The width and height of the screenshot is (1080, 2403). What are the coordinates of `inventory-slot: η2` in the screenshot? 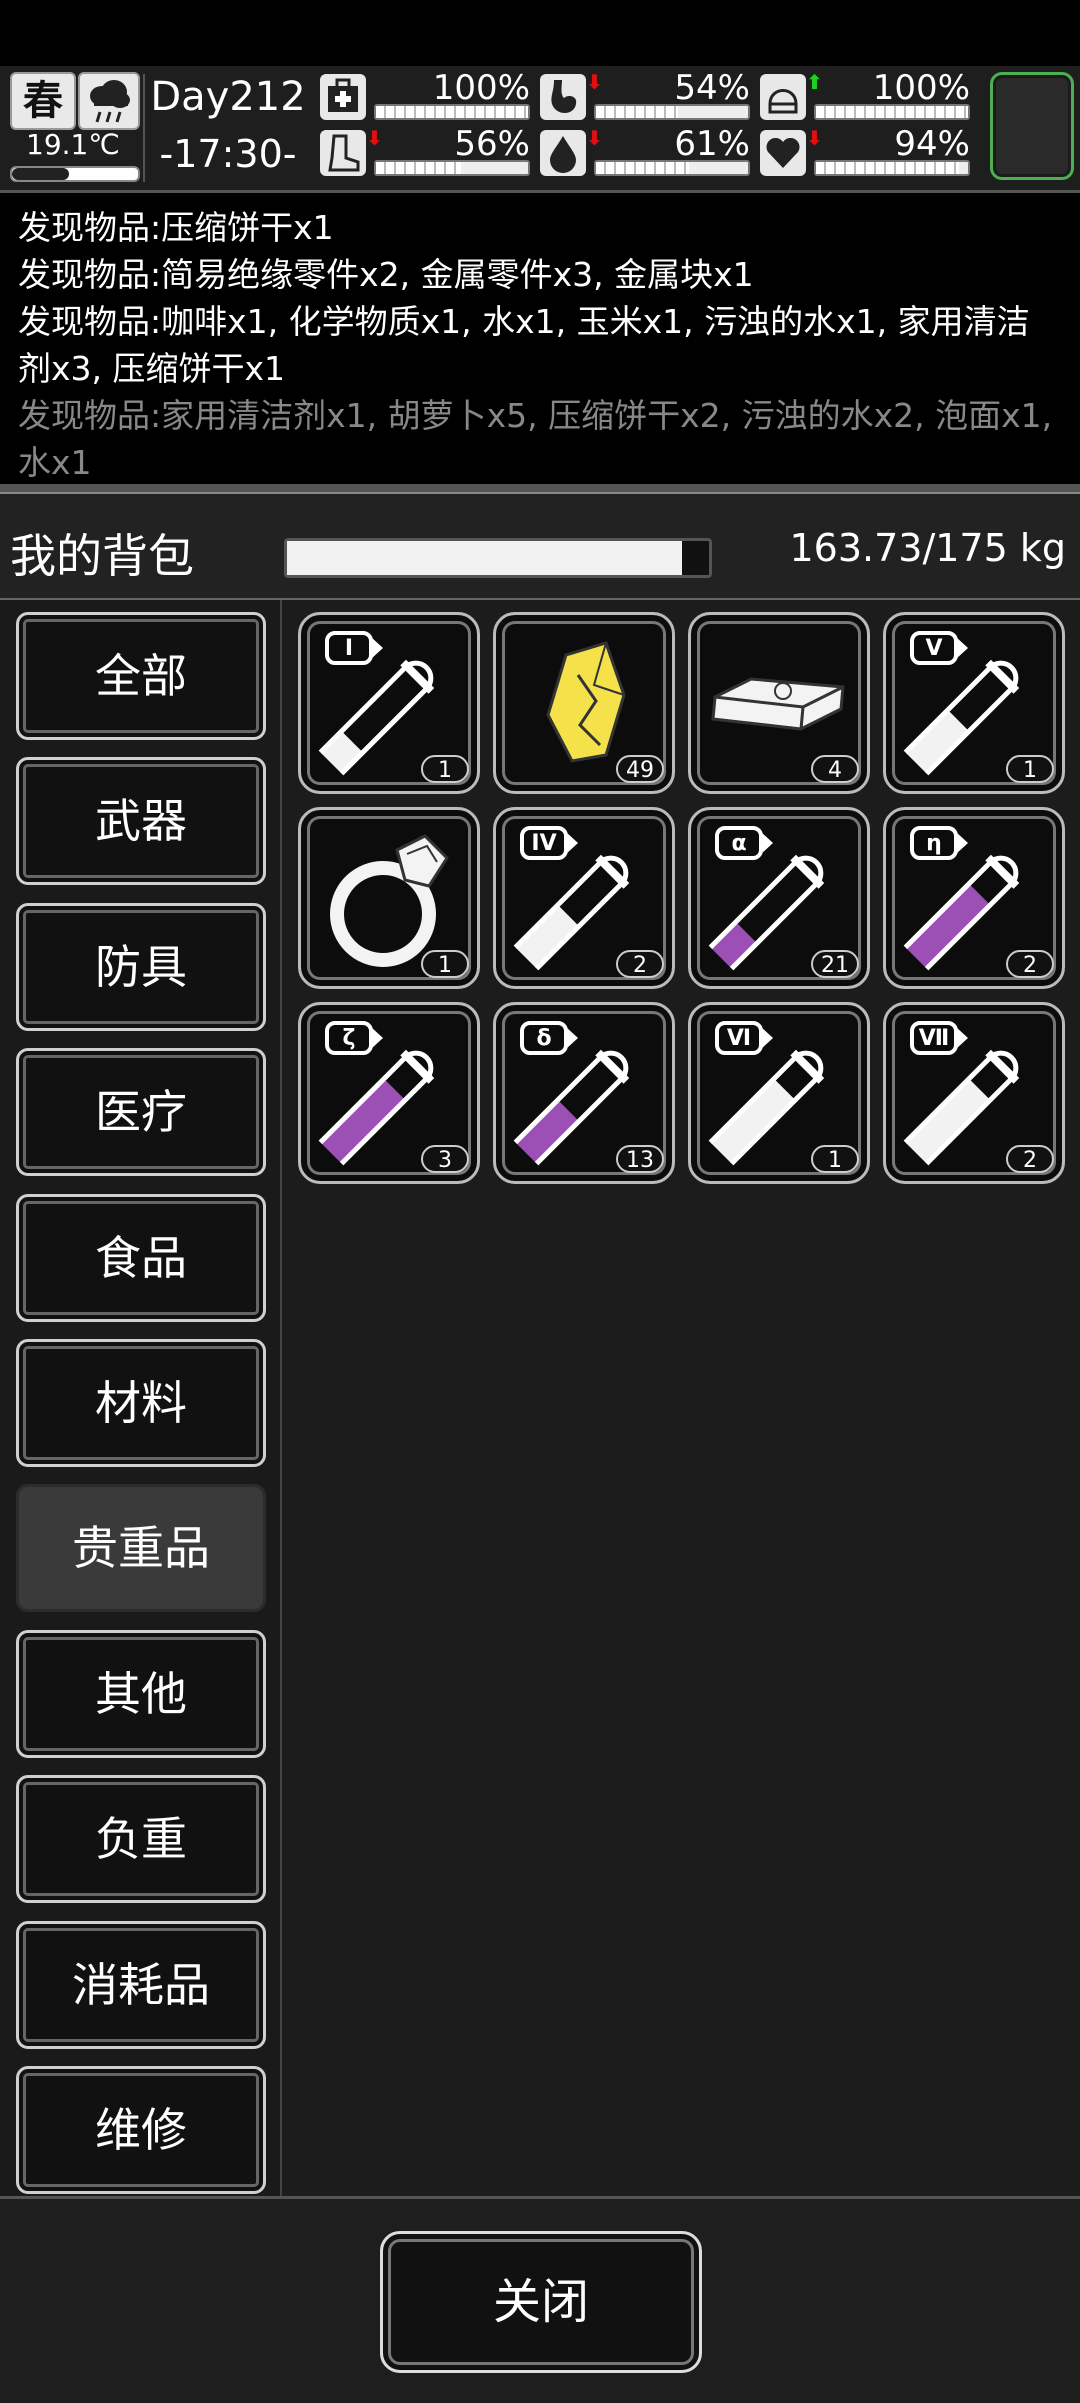 It's located at (974, 898).